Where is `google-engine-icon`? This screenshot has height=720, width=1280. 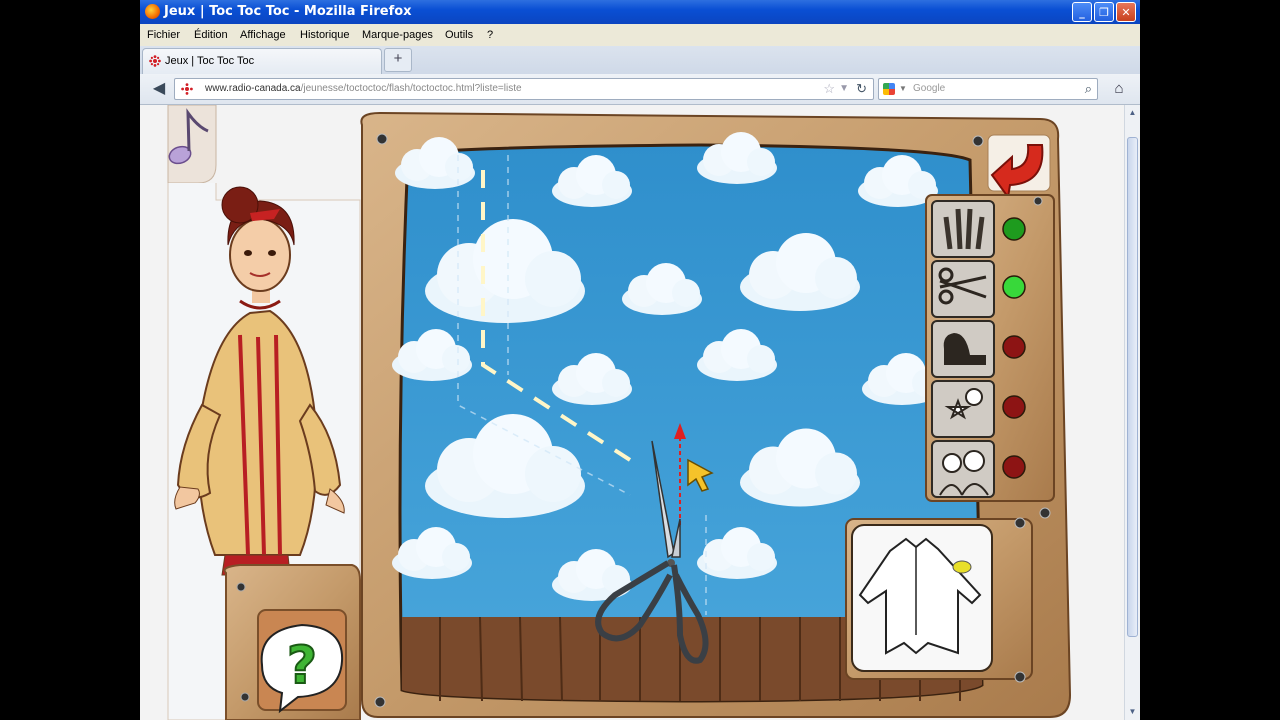 google-engine-icon is located at coordinates (889, 89).